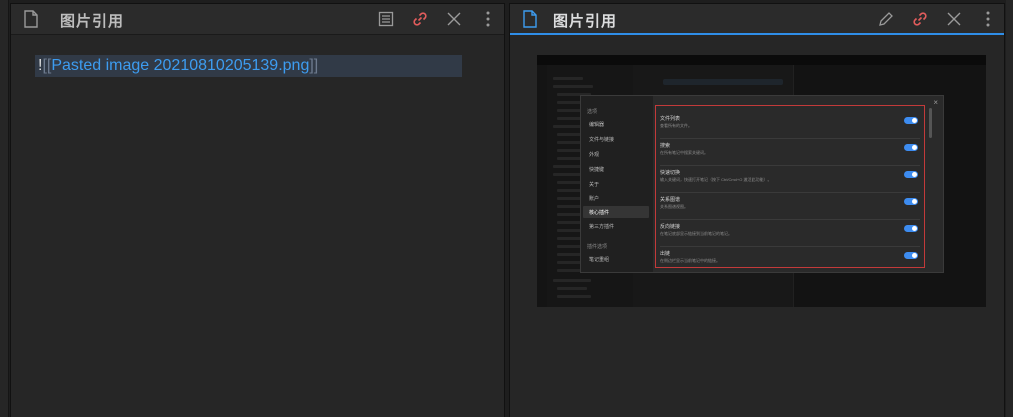 The height and width of the screenshot is (417, 1013). What do you see at coordinates (665, 254) in the screenshot?
I see `plugin-title: 出链` at bounding box center [665, 254].